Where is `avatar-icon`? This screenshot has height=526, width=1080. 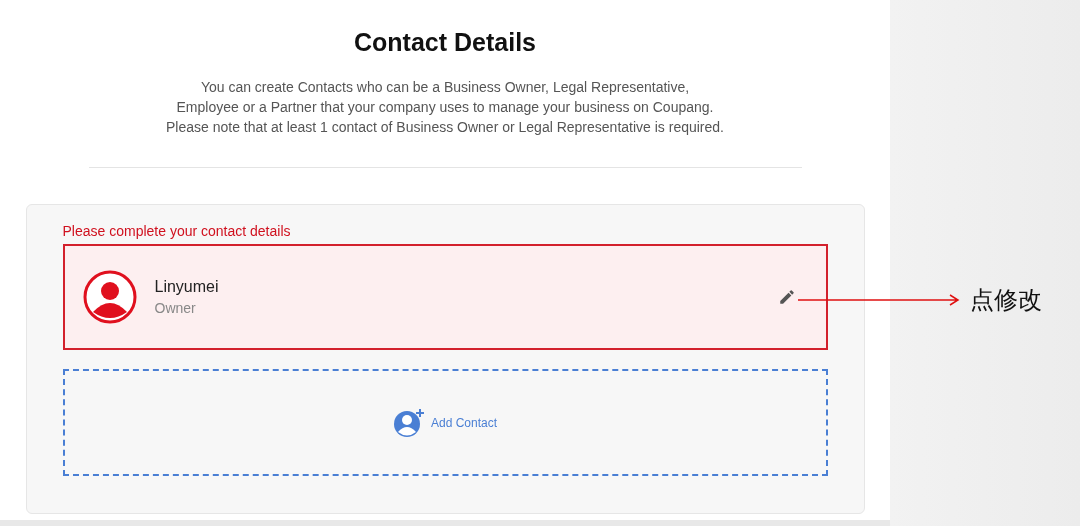
avatar-icon is located at coordinates (109, 297).